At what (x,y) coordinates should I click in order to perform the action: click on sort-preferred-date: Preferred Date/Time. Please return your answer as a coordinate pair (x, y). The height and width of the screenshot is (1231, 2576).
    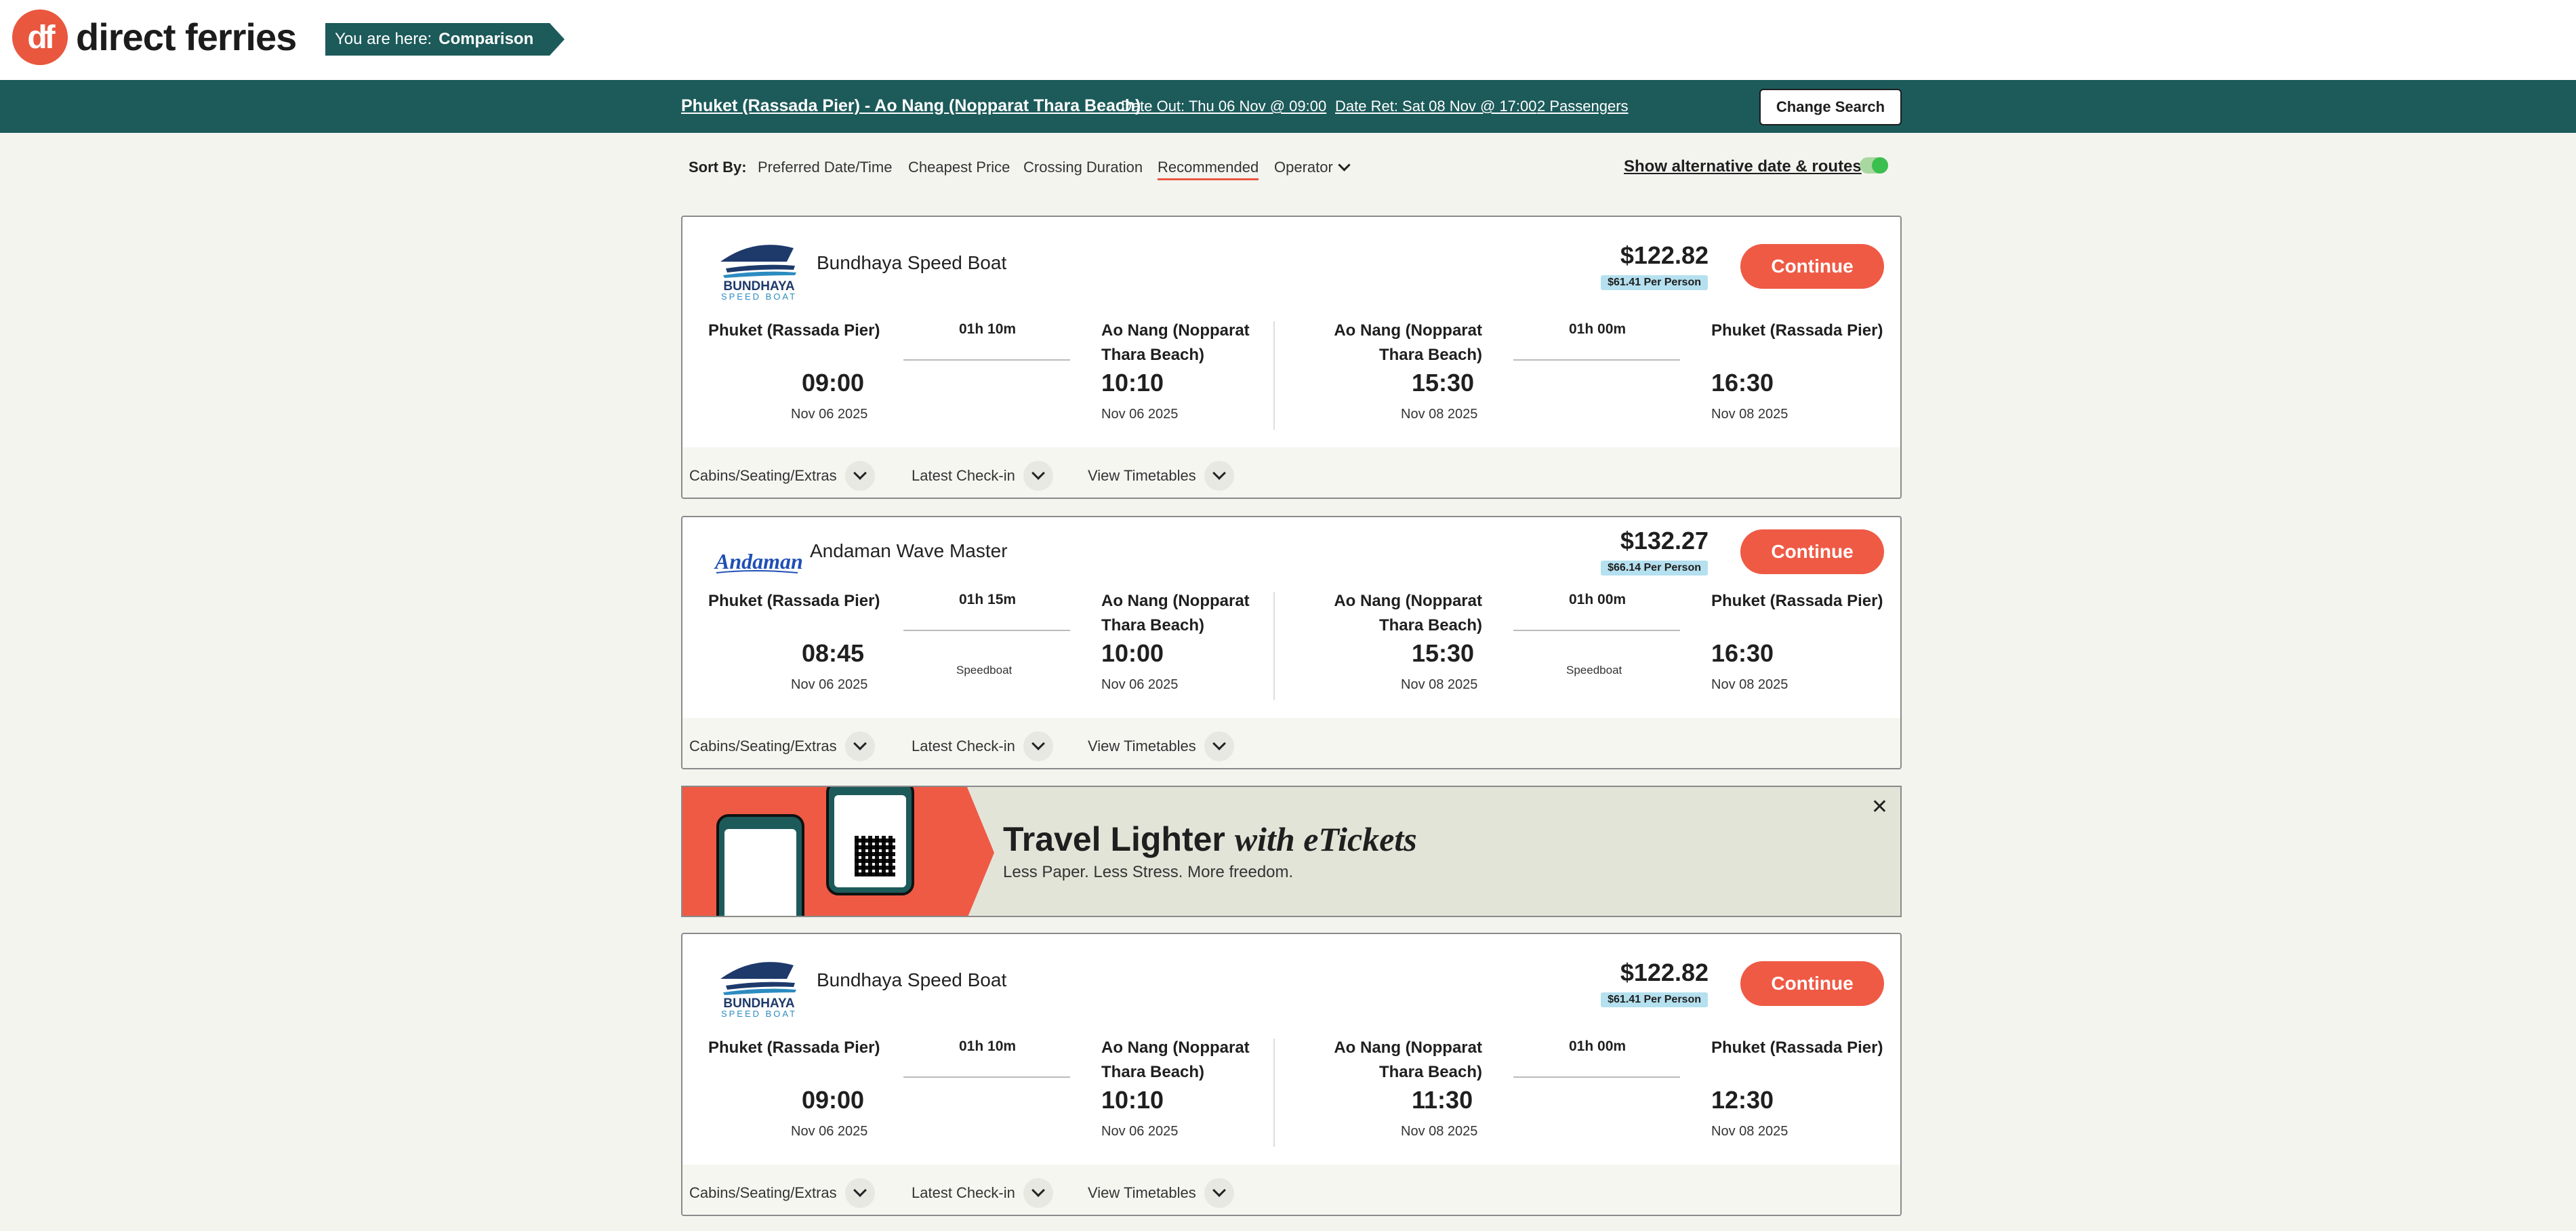
    Looking at the image, I should click on (825, 167).